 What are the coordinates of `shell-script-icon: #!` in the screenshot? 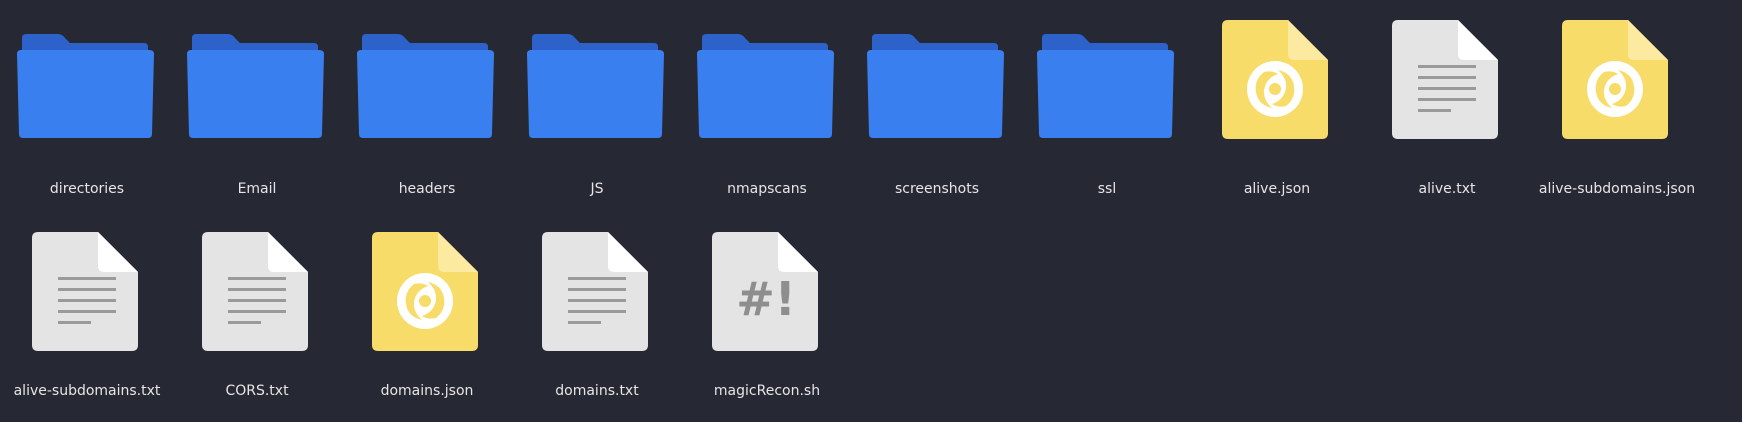 It's located at (767, 297).